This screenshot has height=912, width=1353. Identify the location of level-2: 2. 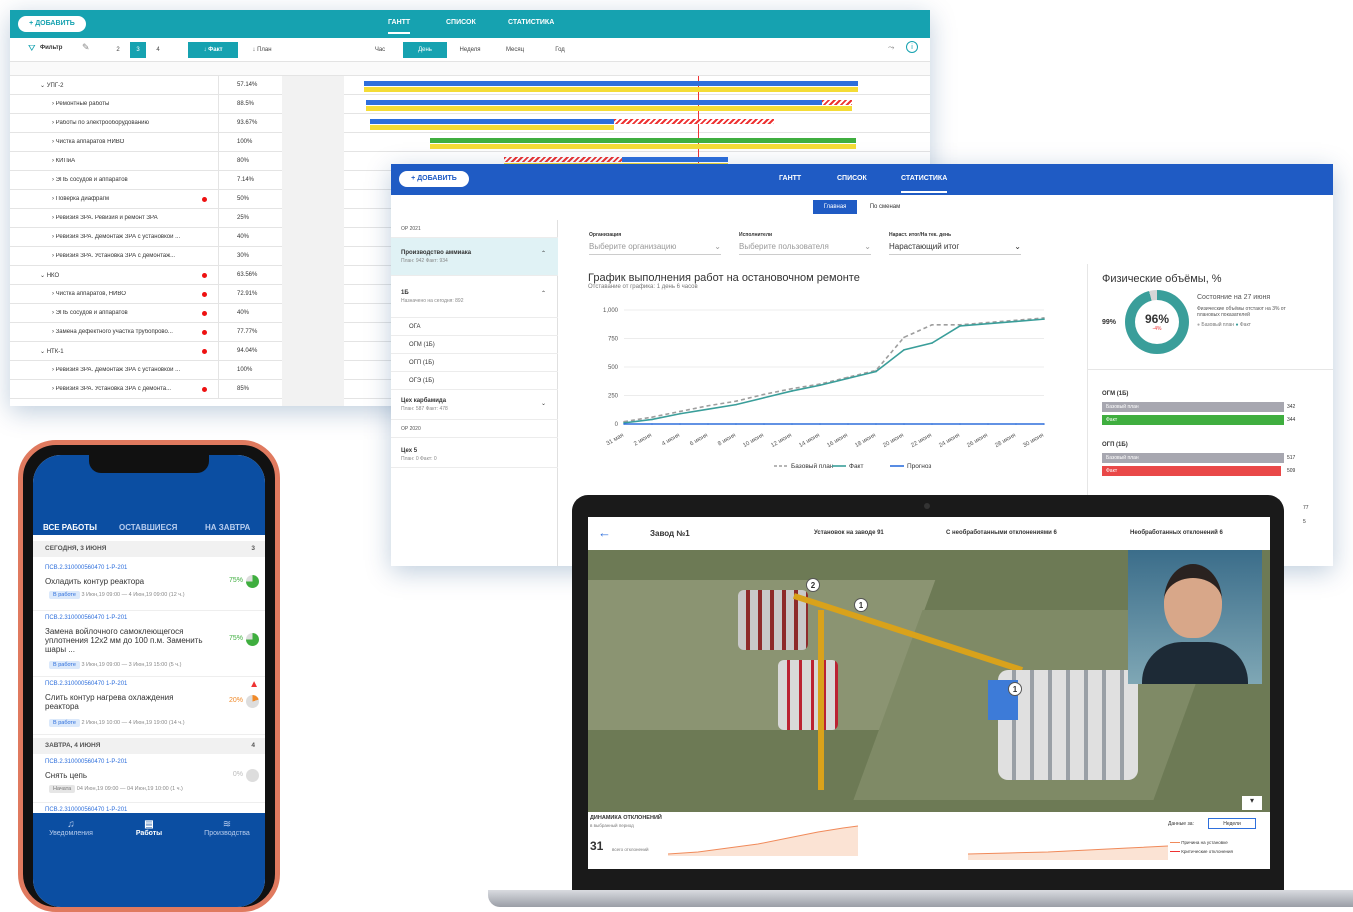
(118, 50).